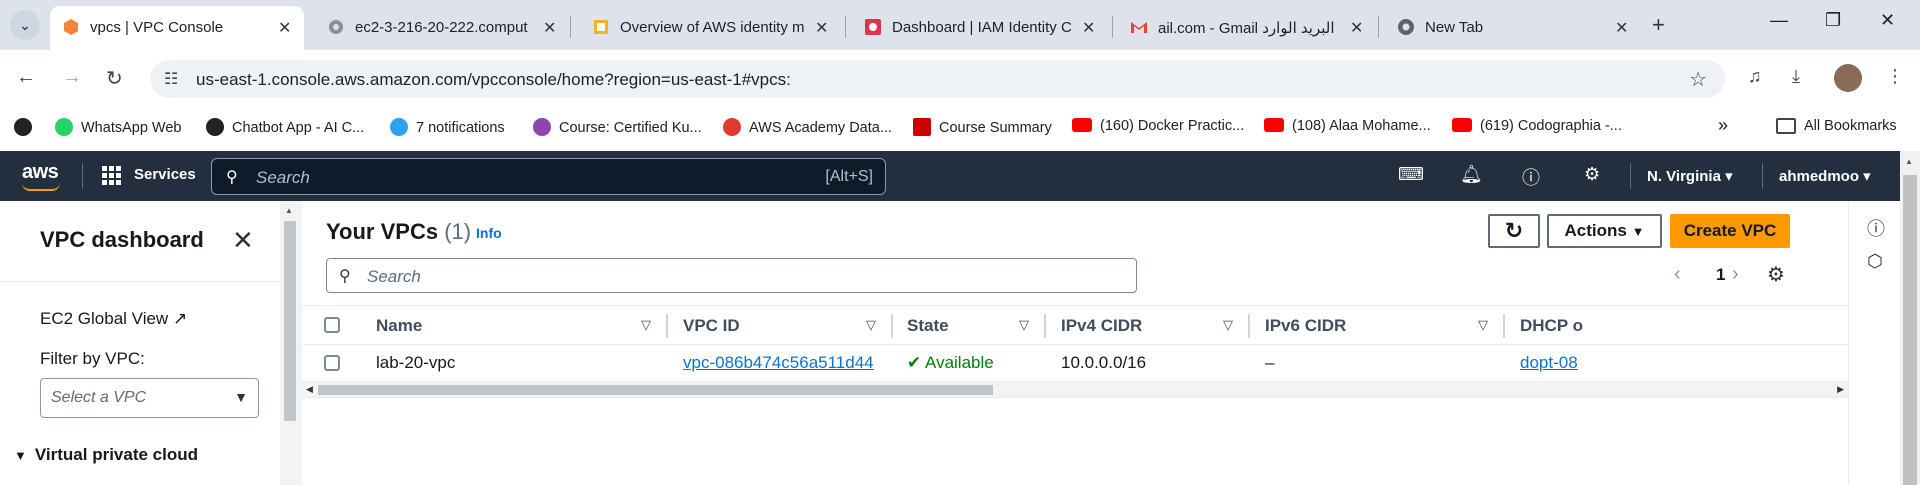 The height and width of the screenshot is (485, 1920). Describe the element at coordinates (1840, 389) in the screenshot. I see `scroll-right-icon: ▶` at that location.